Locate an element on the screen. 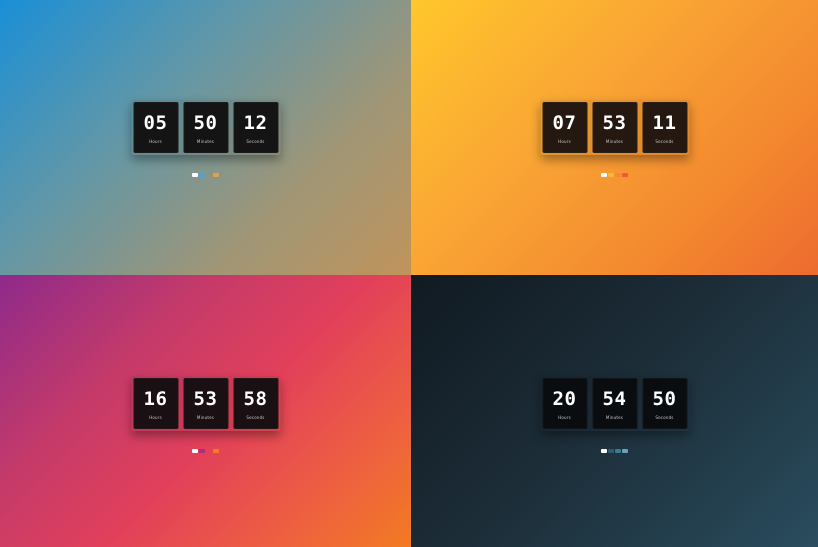 This screenshot has height=547, width=818. hours-value: 20 is located at coordinates (564, 399).